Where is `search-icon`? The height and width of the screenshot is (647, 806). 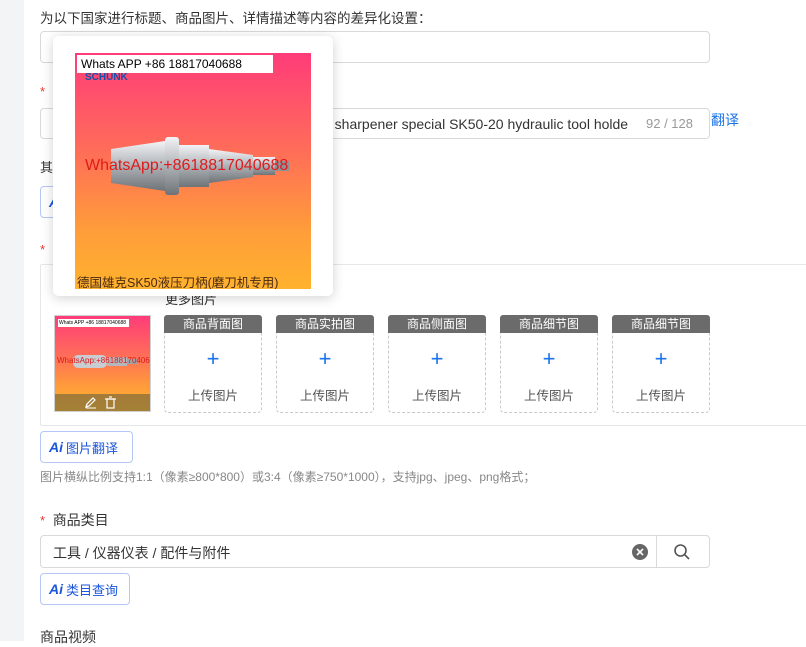
search-icon is located at coordinates (682, 552).